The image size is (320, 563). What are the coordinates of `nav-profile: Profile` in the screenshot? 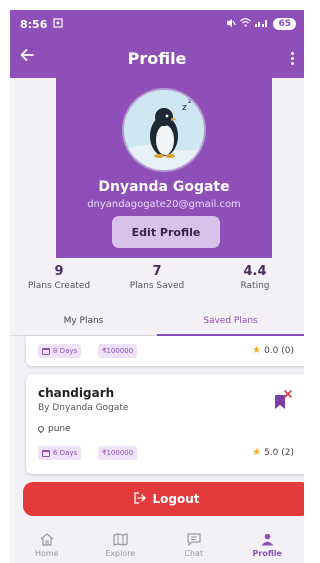 It's located at (268, 545).